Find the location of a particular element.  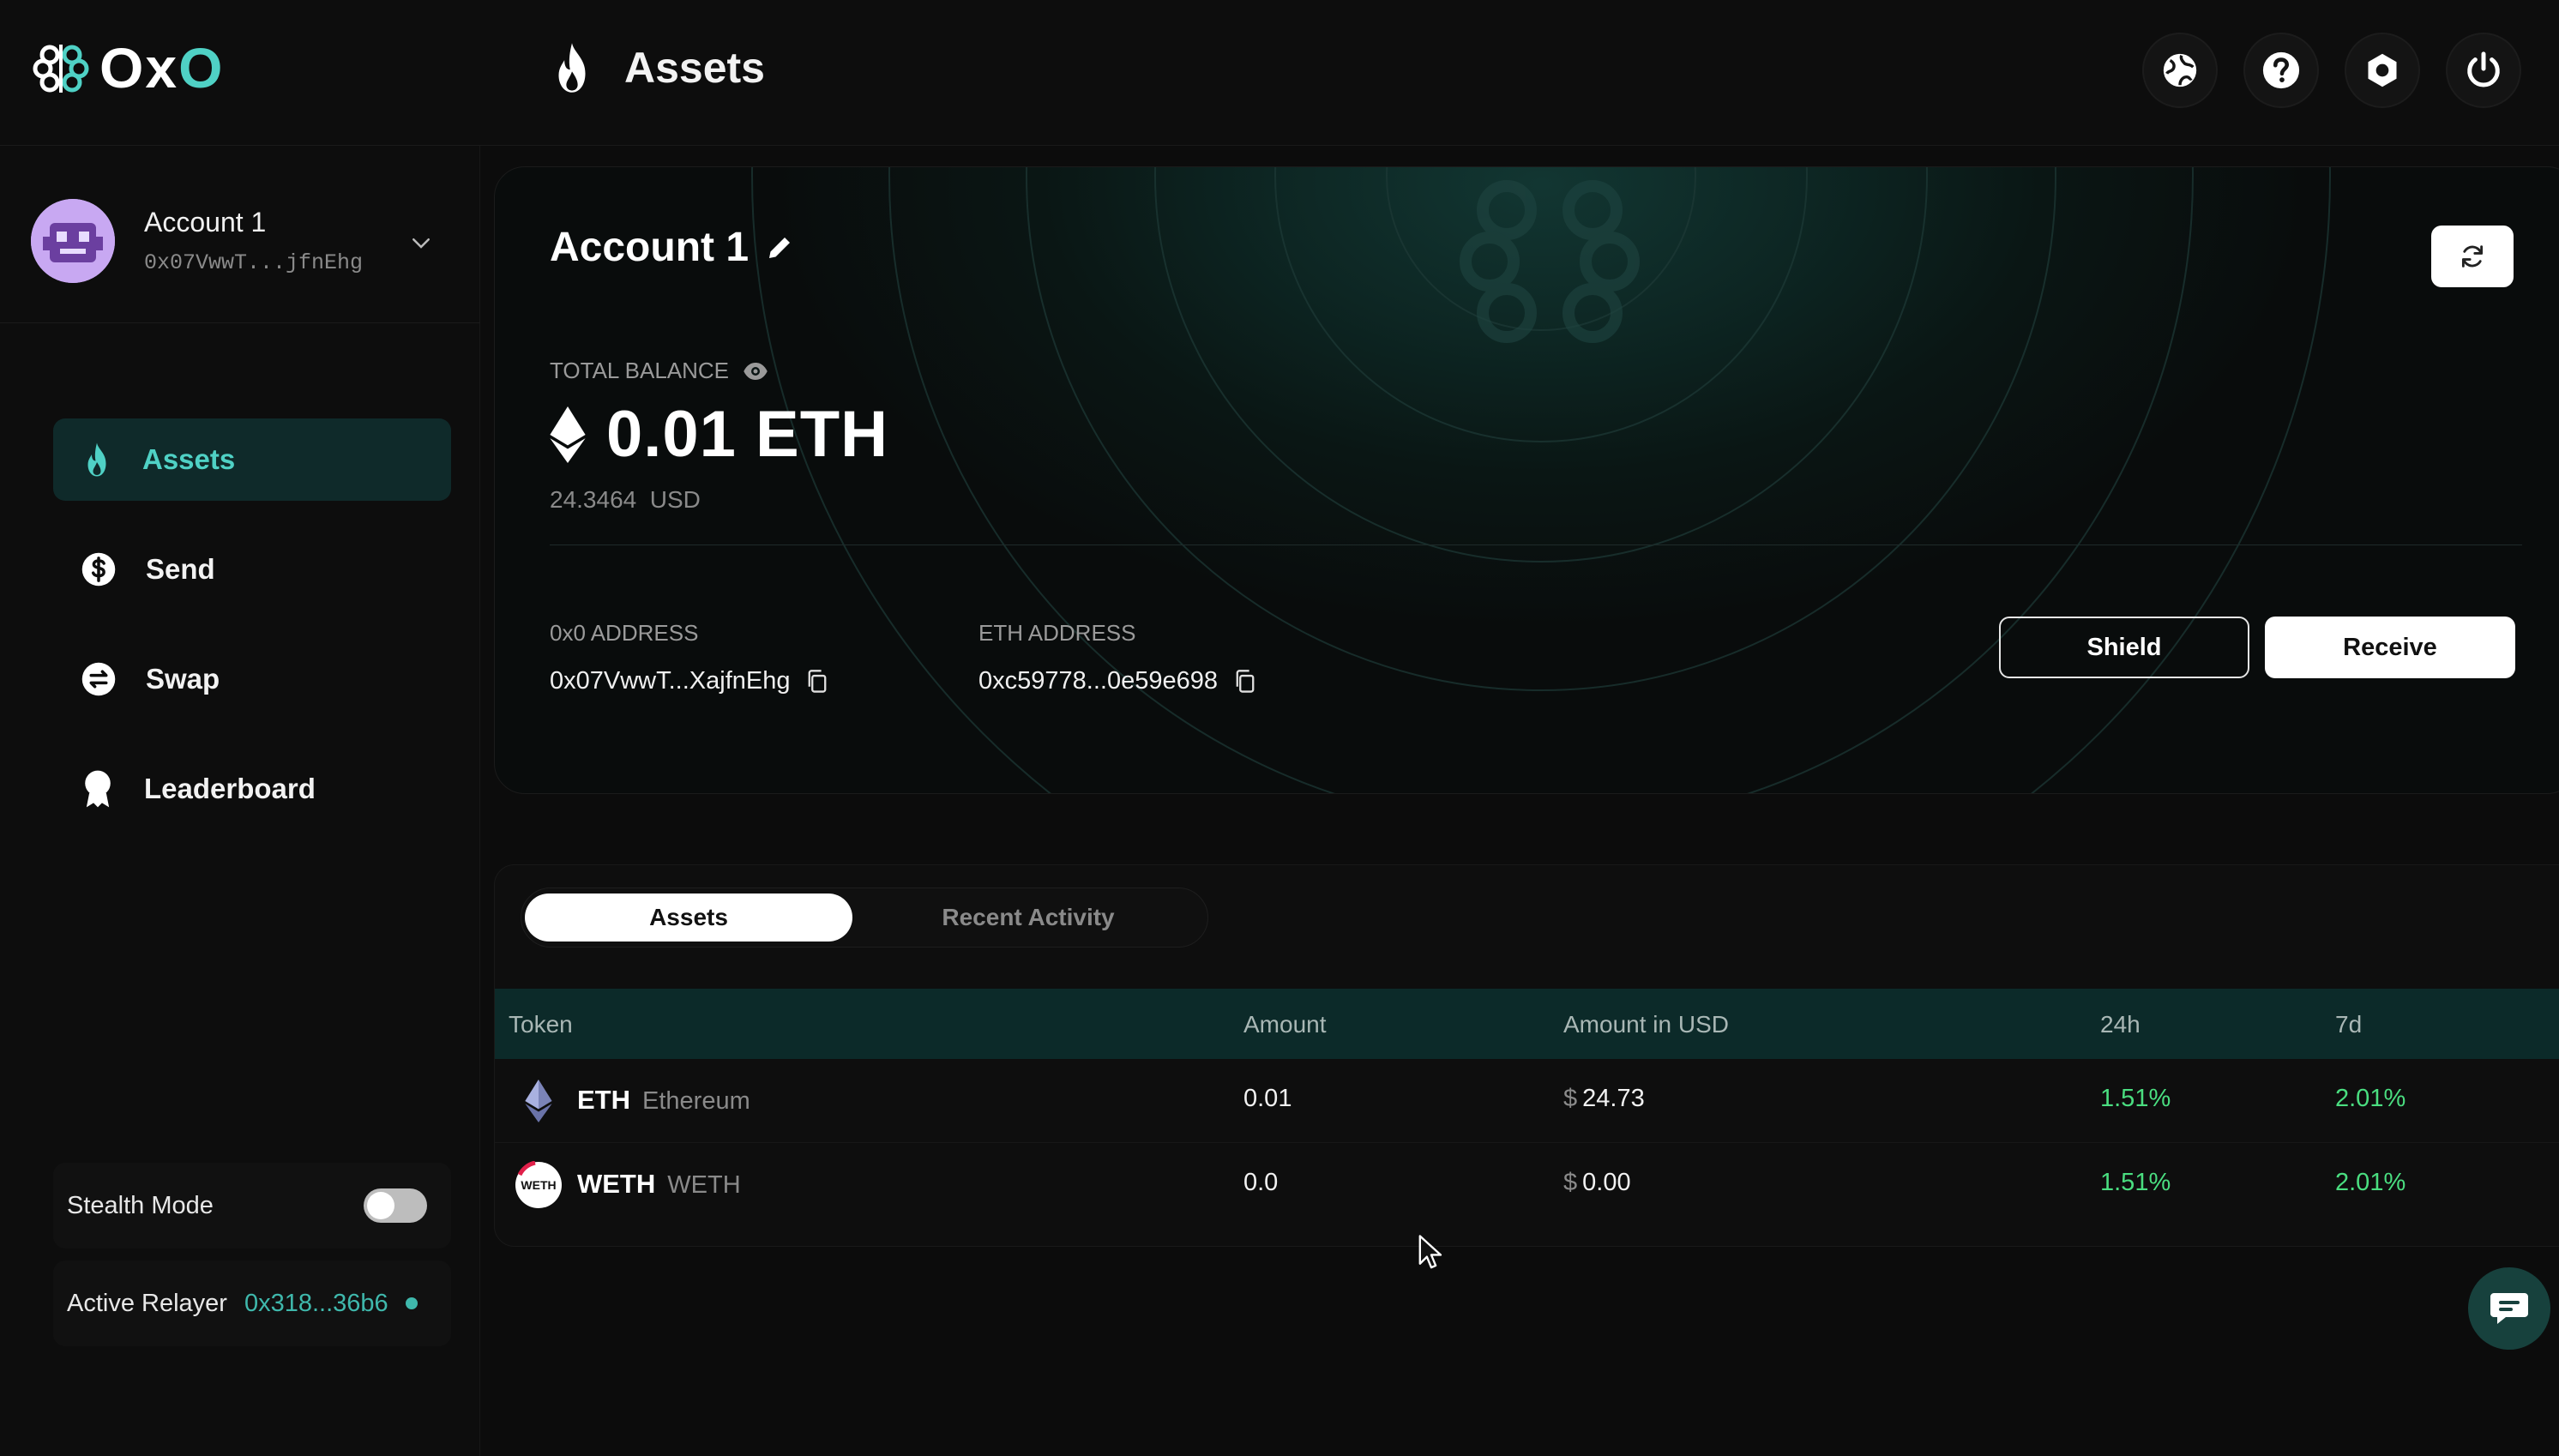

column-header-7d: 7d is located at coordinates (2349, 1024).